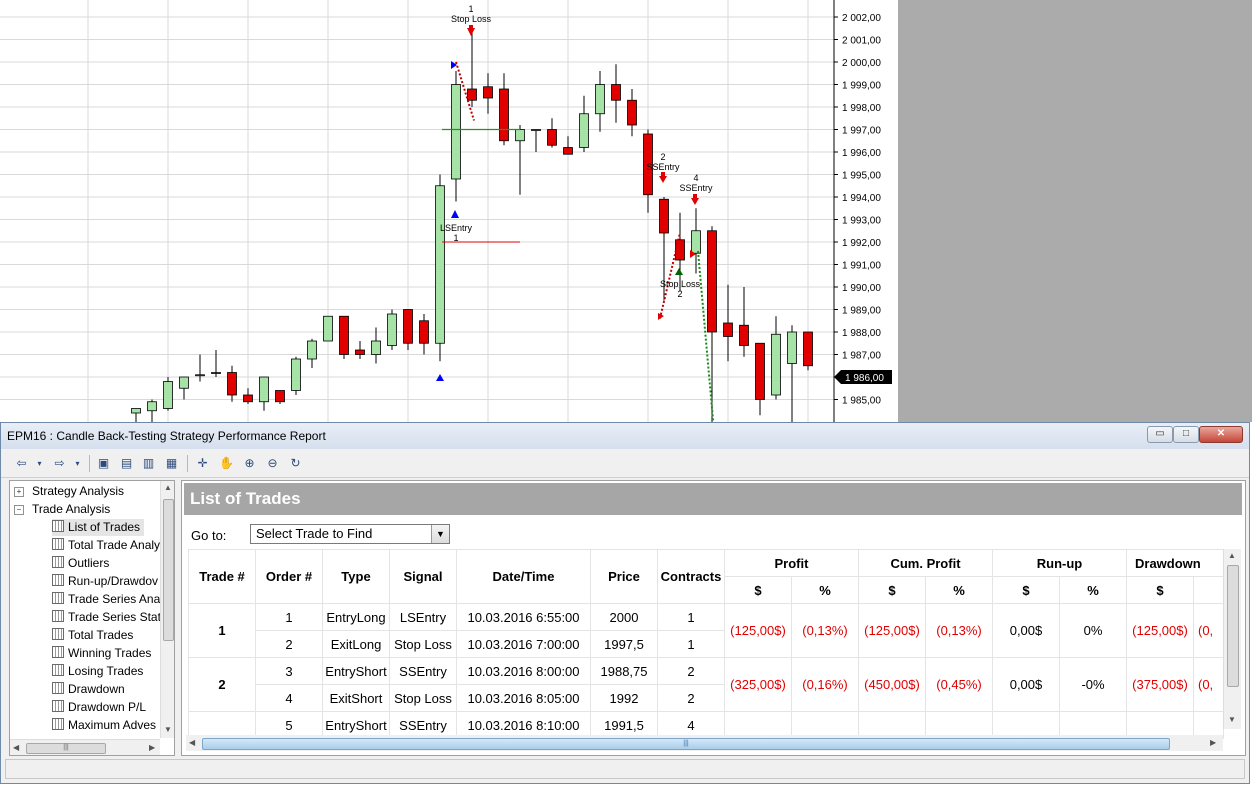 The height and width of the screenshot is (785, 1252). Describe the element at coordinates (289, 698) in the screenshot. I see `order-number: 4` at that location.